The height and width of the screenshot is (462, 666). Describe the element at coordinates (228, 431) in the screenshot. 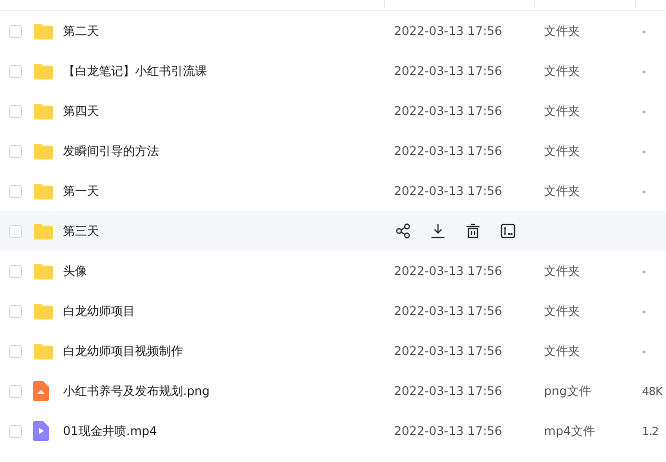

I see `file-name: 01现金井喷.mp4` at that location.